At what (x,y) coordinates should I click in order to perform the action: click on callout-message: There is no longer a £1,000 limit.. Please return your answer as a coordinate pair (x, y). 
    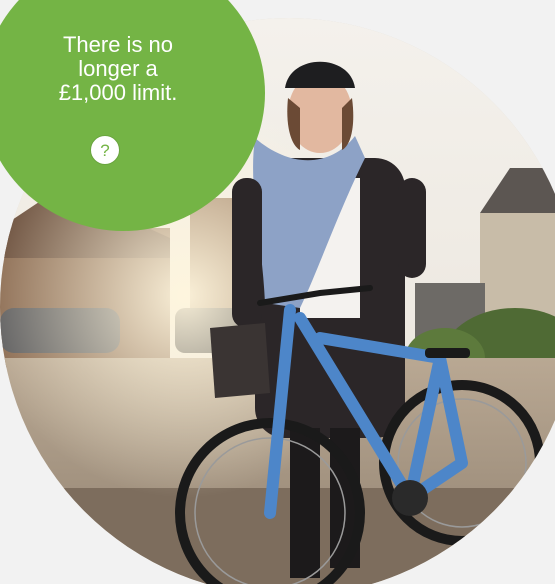
    Looking at the image, I should click on (118, 69).